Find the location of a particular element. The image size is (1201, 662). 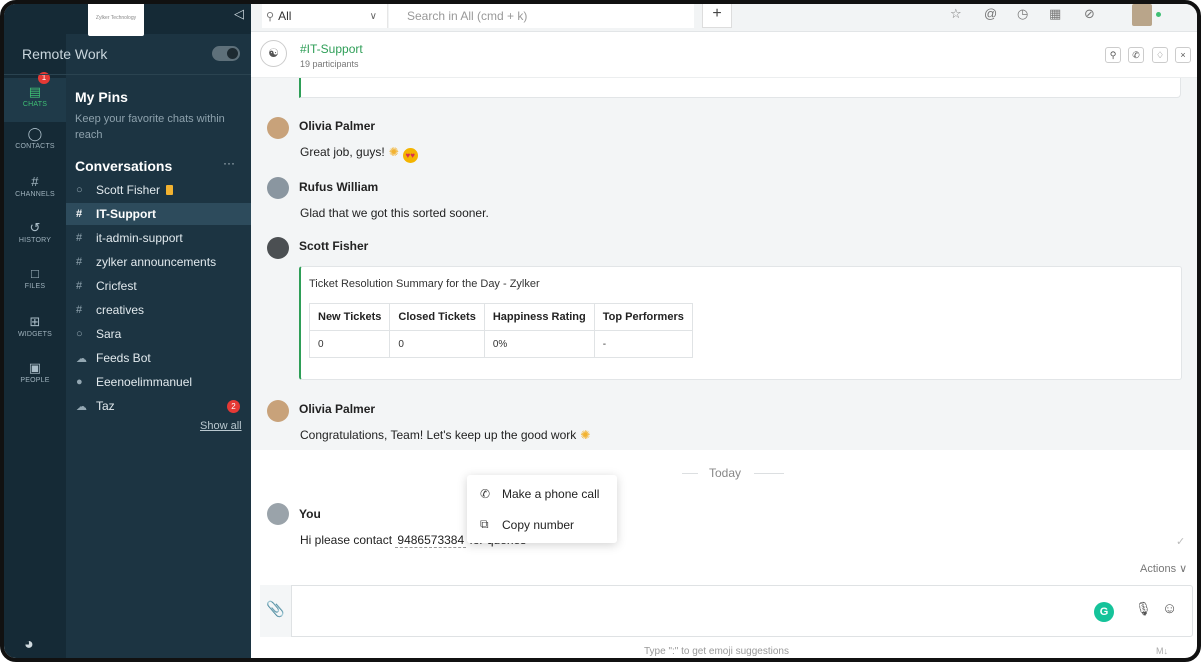

rail-files: □ FILES is located at coordinates (35, 278).